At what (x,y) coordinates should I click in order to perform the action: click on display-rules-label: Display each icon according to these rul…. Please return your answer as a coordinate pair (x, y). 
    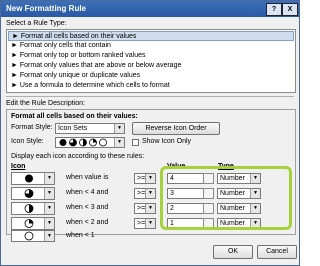
    Looking at the image, I should click on (78, 156).